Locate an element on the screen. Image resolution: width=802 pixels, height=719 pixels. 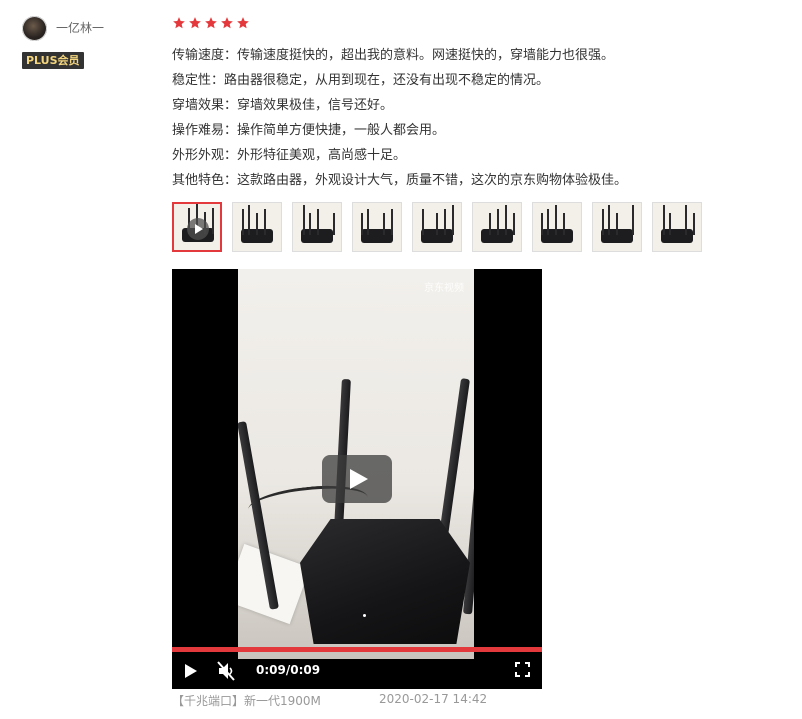
router-body is located at coordinates (385, 581).